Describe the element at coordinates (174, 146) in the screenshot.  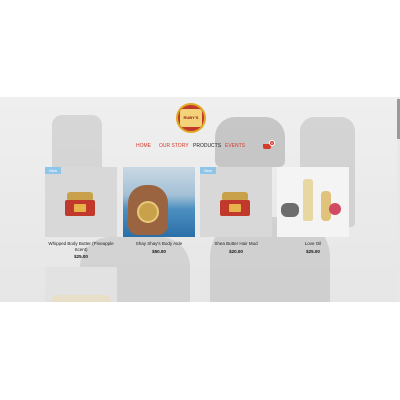
I see `nav-our-story: OUR STORY` at that location.